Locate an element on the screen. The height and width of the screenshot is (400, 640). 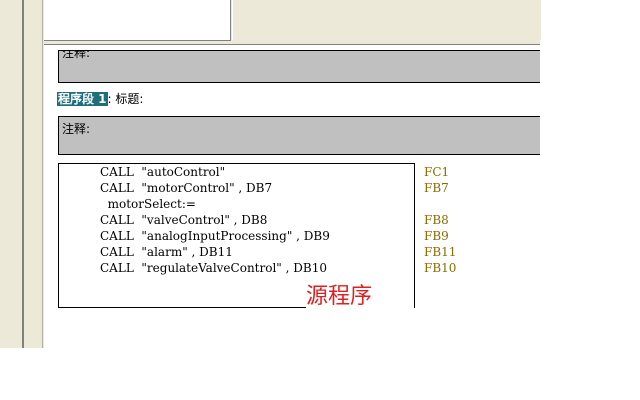
network-title-suffix: : 标题: is located at coordinates (125, 99).